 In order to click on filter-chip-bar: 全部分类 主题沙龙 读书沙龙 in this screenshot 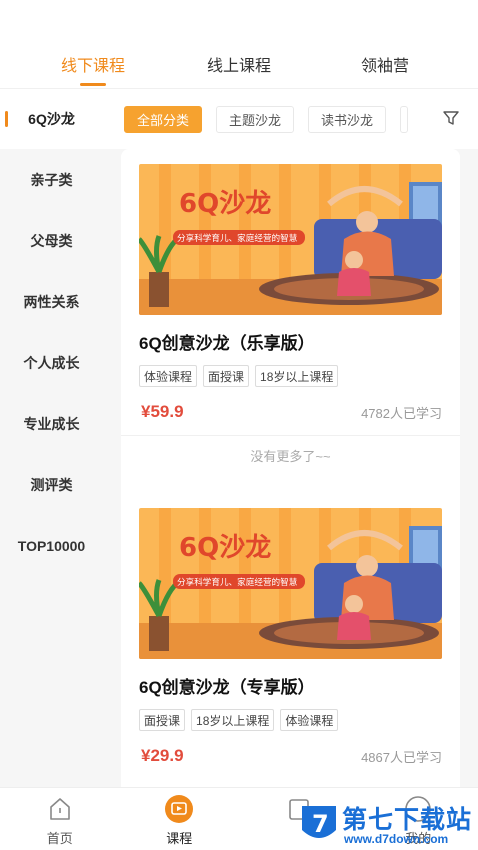, I will do `click(290, 119)`.